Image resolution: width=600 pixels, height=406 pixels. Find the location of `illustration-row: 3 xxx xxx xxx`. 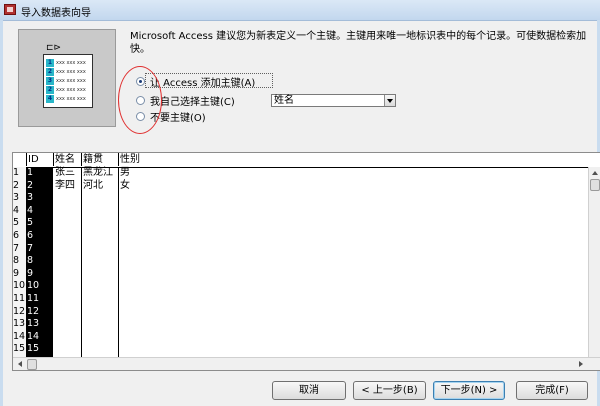

illustration-row: 3 xxx xxx xxx is located at coordinates (68, 81).